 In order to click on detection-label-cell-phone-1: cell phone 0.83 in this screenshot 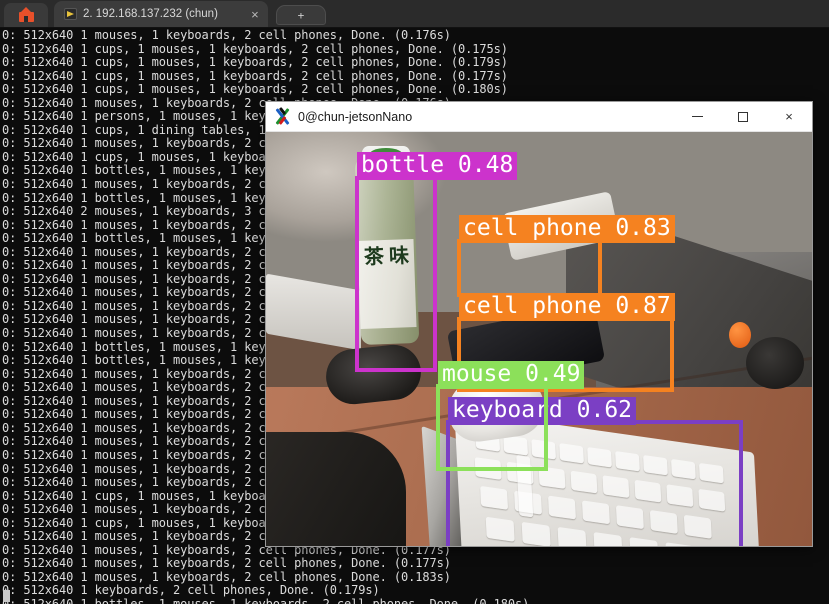, I will do `click(567, 229)`.